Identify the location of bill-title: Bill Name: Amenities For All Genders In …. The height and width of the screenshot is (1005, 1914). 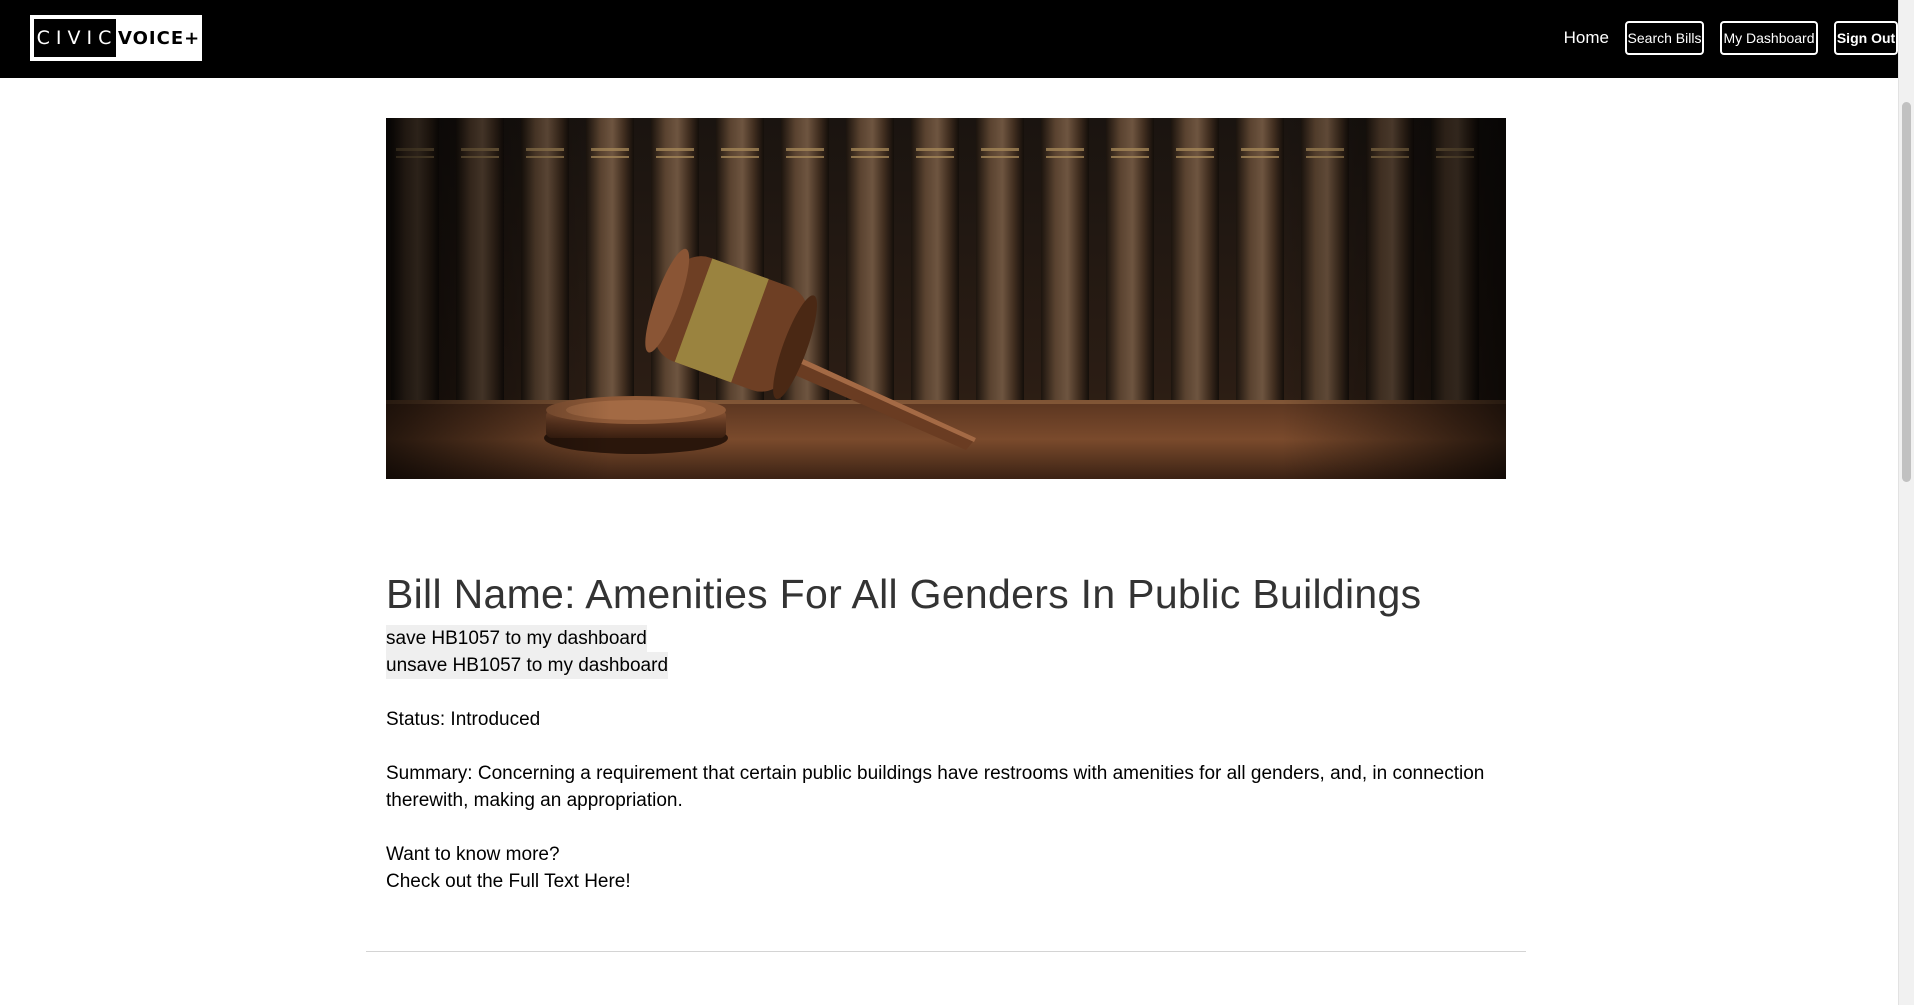
(904, 594).